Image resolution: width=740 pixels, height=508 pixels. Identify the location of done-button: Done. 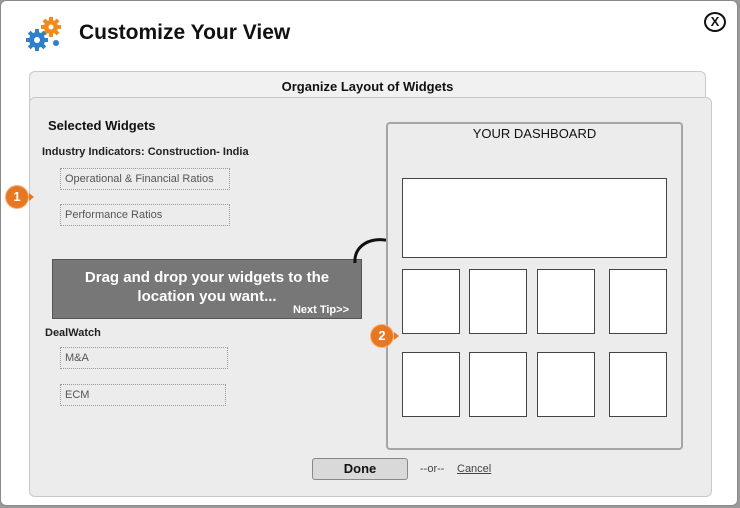
(360, 469).